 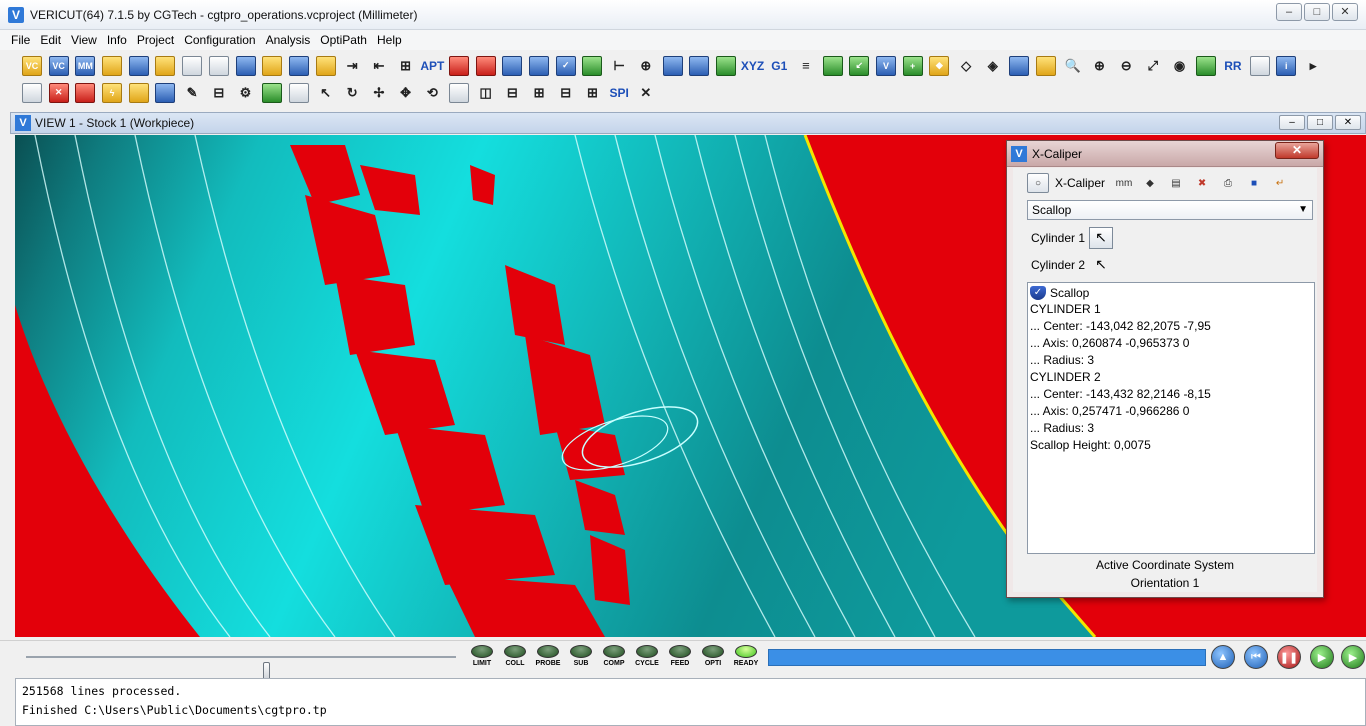 What do you see at coordinates (1228, 183) in the screenshot?
I see `print-icon: ⎙` at bounding box center [1228, 183].